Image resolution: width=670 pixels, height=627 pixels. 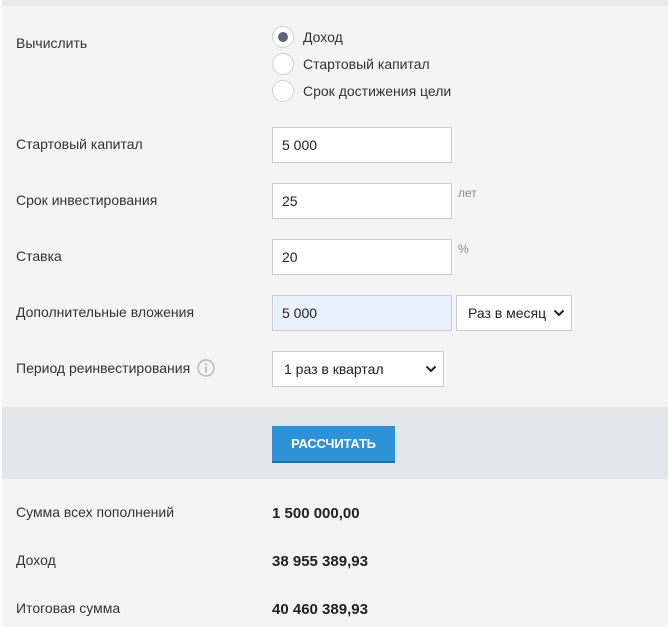 What do you see at coordinates (334, 369) in the screenshot?
I see `reinvest-select-value: 1 раз в квартал` at bounding box center [334, 369].